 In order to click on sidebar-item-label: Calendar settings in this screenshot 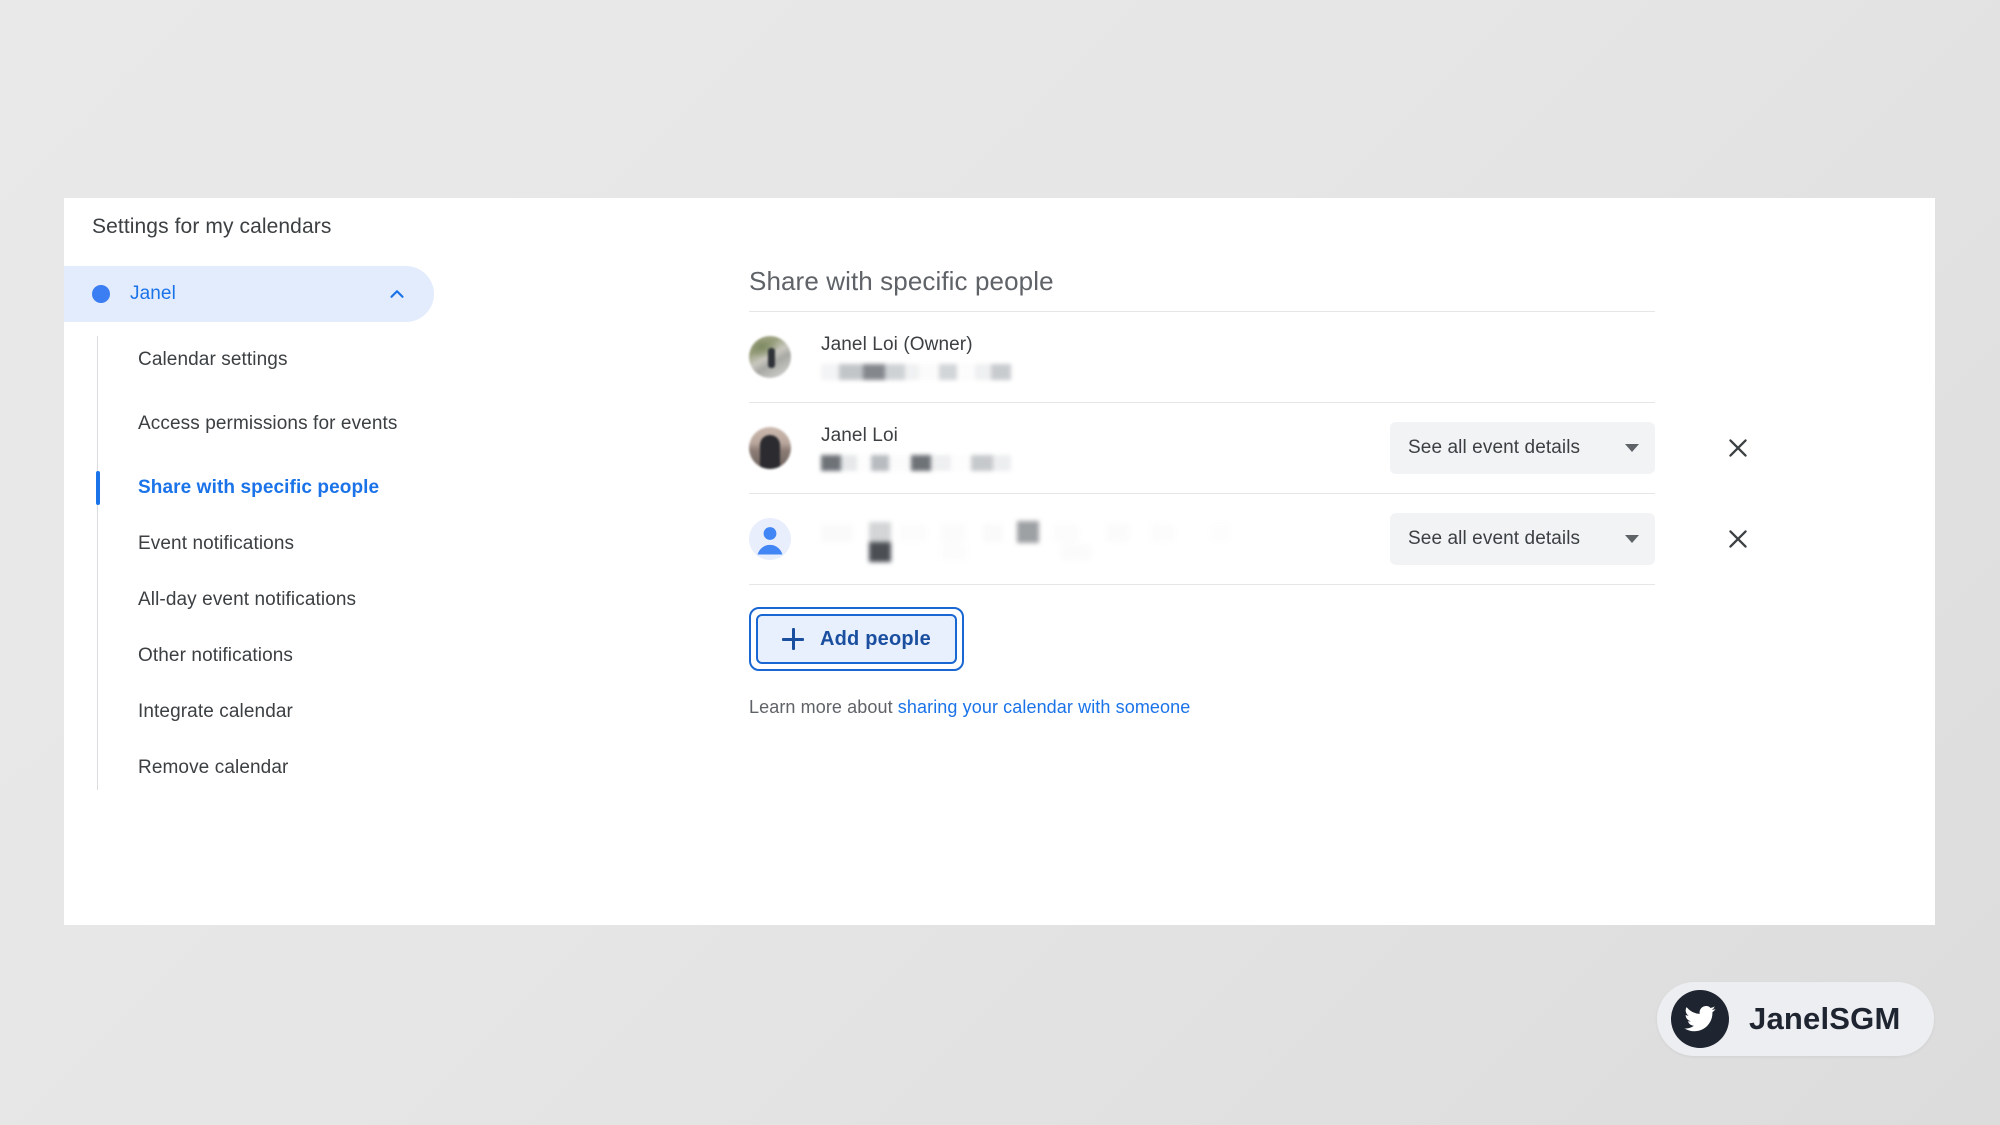, I will do `click(213, 360)`.